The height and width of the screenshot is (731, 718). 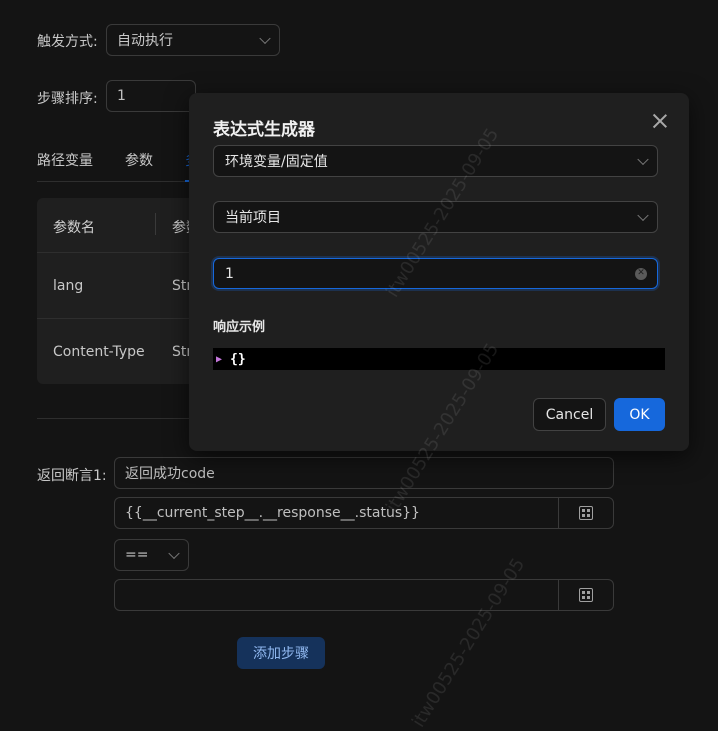 What do you see at coordinates (72, 476) in the screenshot?
I see `assert-label: 返回断言1:` at bounding box center [72, 476].